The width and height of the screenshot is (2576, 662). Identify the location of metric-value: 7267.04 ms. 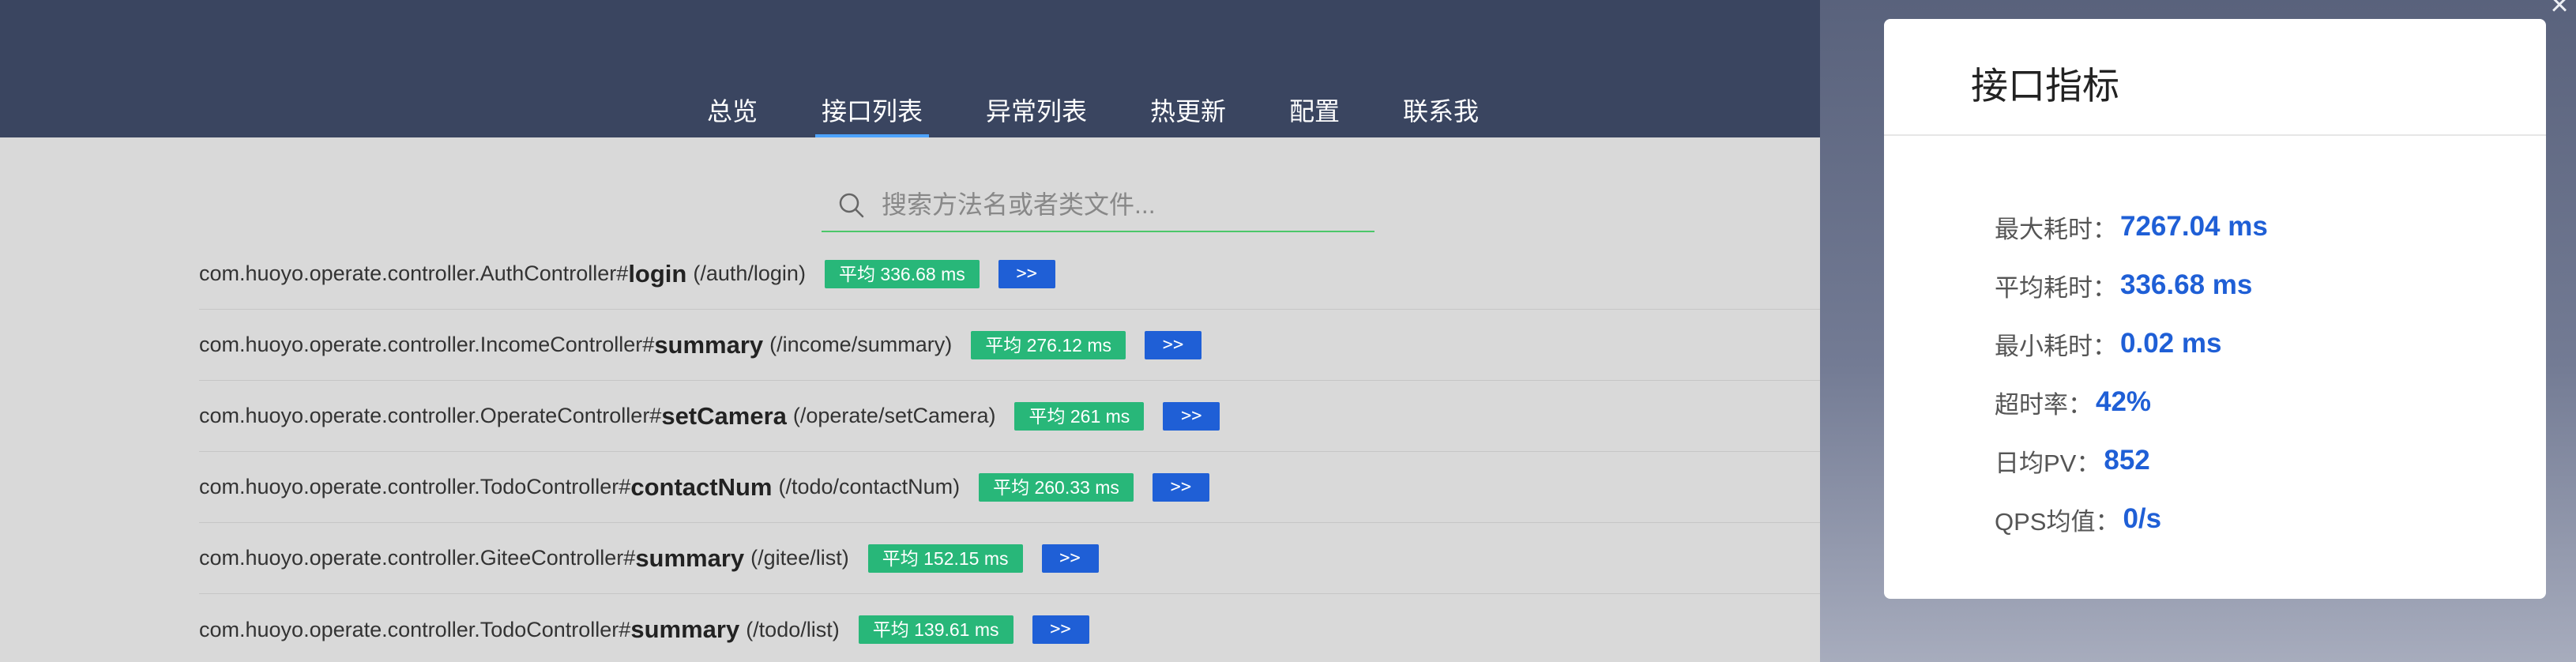
(2194, 226).